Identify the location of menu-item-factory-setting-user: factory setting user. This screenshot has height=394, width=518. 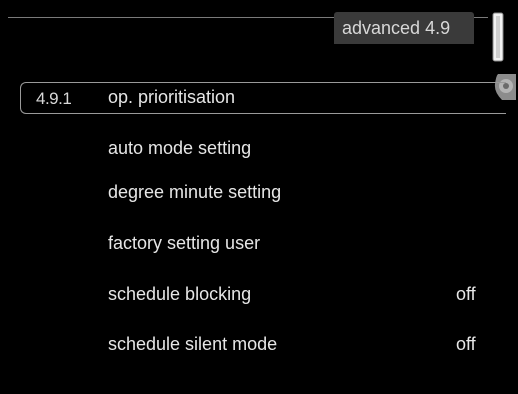
(259, 246).